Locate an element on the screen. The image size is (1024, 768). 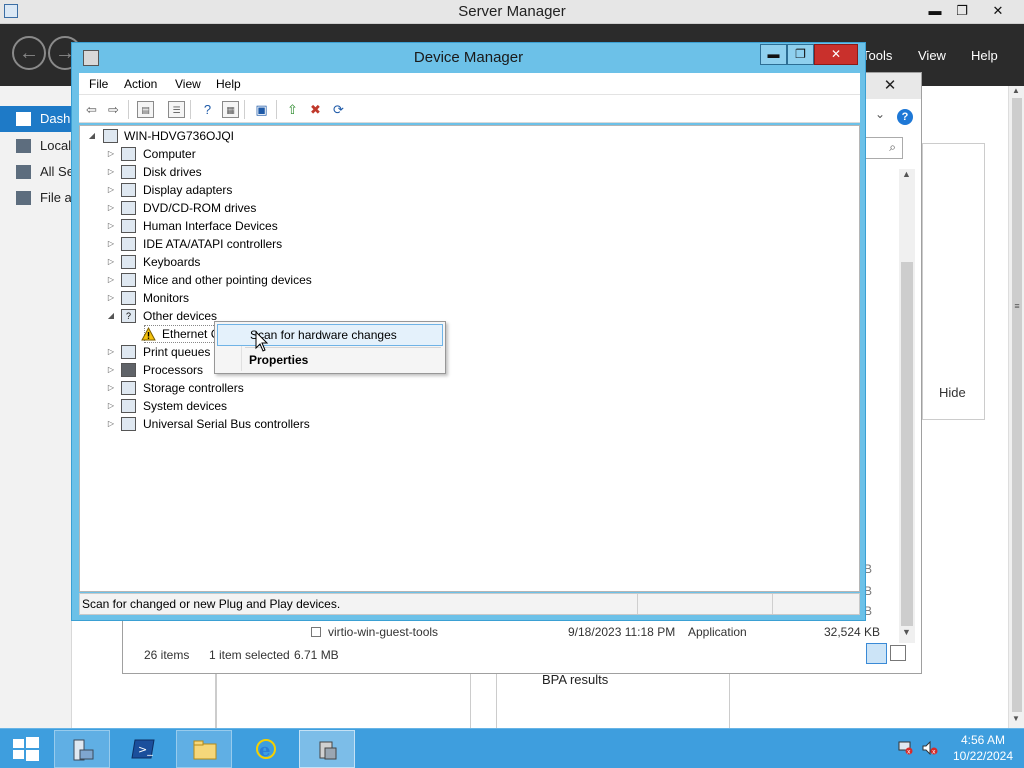
tree-item-disk-drives: ▷ Disk drives is located at coordinates (230, 172).